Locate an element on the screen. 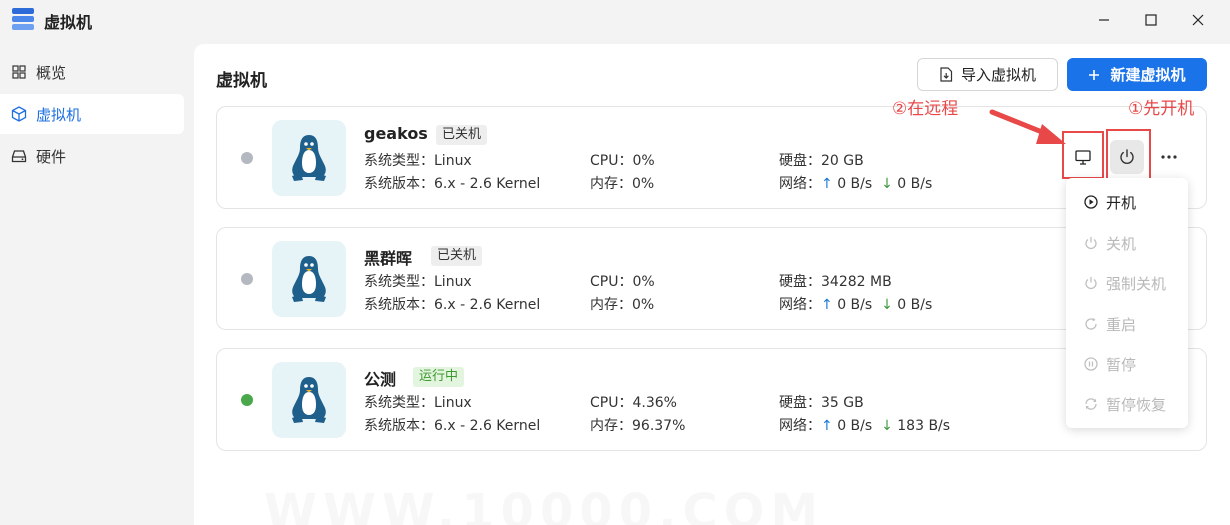 This screenshot has width=1230, height=525. os-version-row: 系统版本：6.x - 2.6 Kernel is located at coordinates (452, 183).